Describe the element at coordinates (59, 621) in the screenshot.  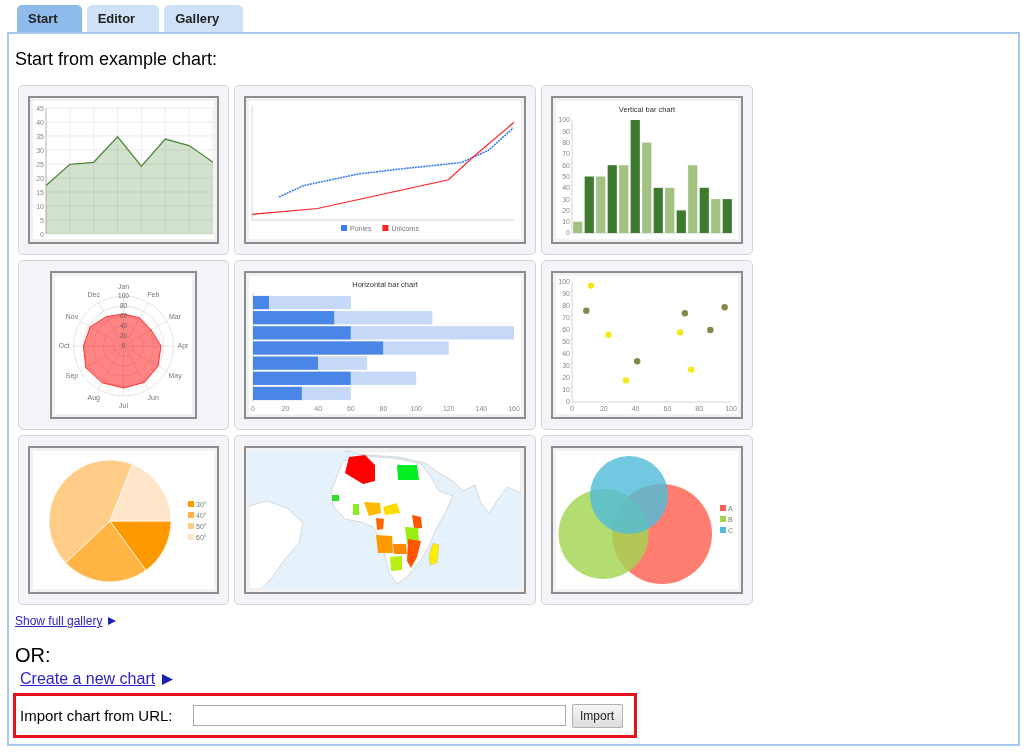
I see `gallery-link: Show full gallery` at that location.